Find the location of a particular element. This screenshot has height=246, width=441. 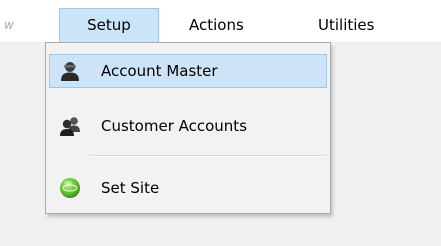

menu-item-label: Set Site is located at coordinates (130, 188).